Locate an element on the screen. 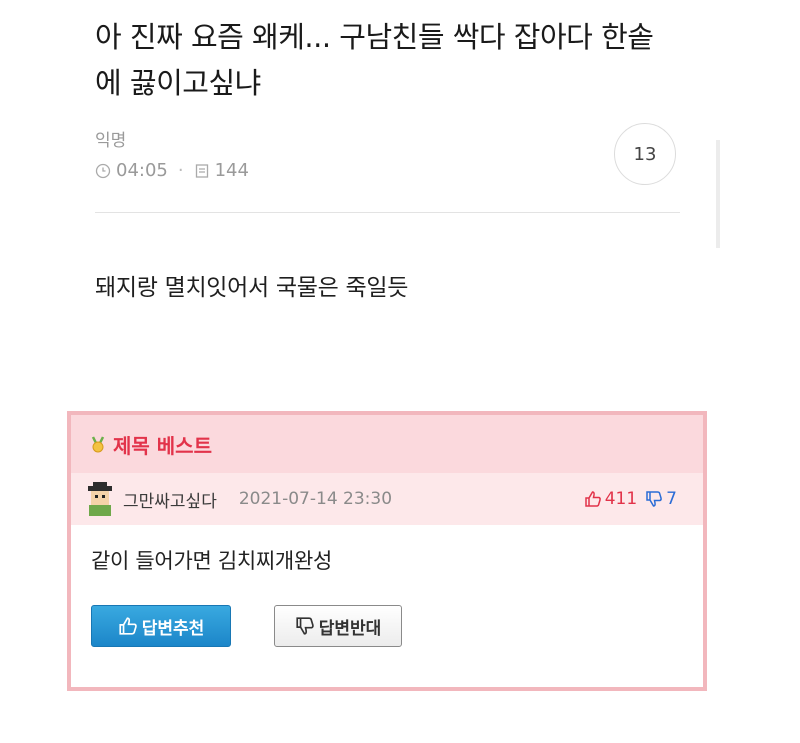 This screenshot has height=743, width=800. post-views: 144 is located at coordinates (231, 170).